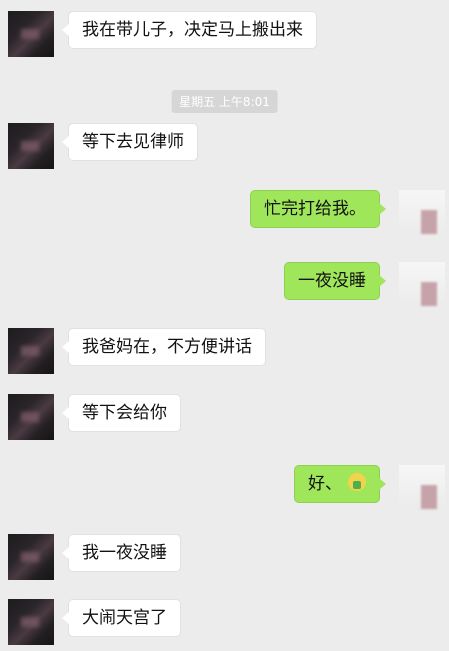  I want to click on timestamp-label: 星期五 上午8:01, so click(224, 101).